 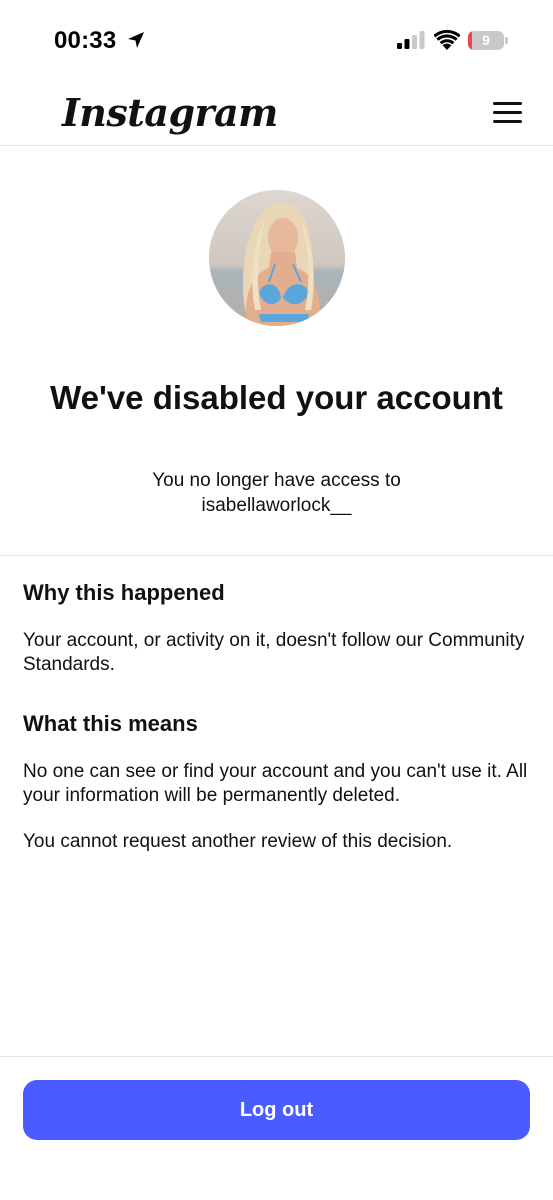 I want to click on battery-indicator: 9, so click(x=488, y=40).